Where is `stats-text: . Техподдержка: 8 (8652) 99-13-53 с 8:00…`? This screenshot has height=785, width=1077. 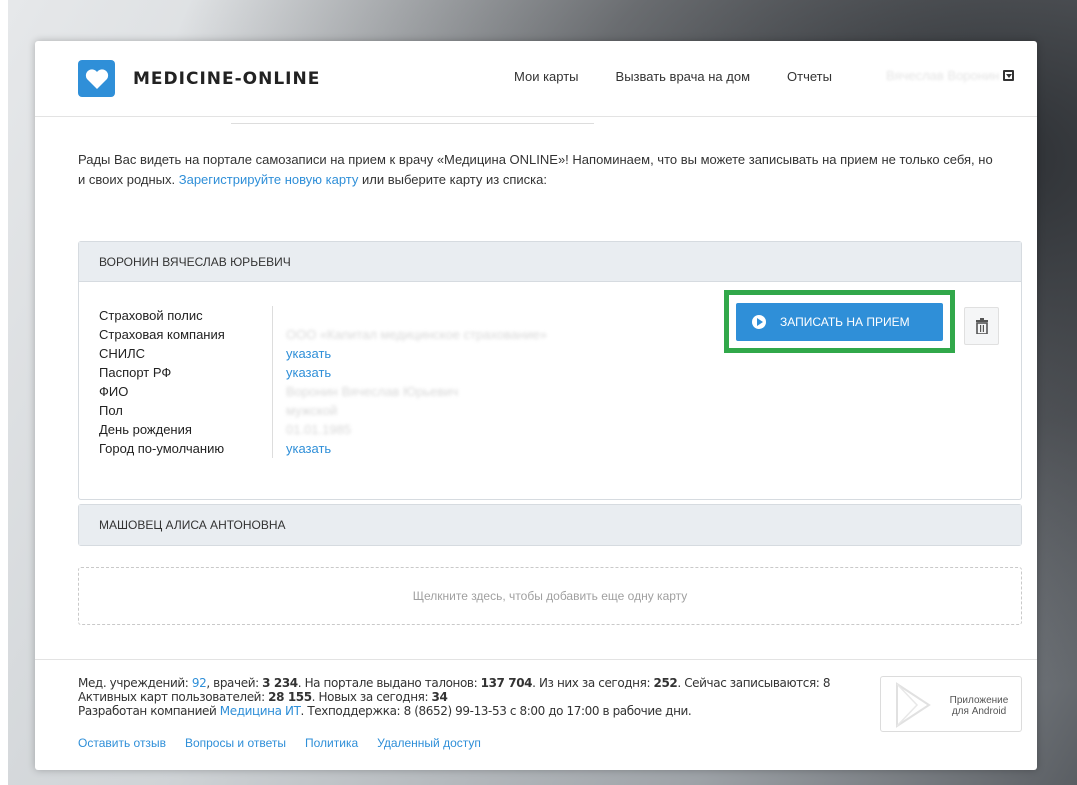 stats-text: . Техподдержка: 8 (8652) 99-13-53 с 8:00… is located at coordinates (496, 711).